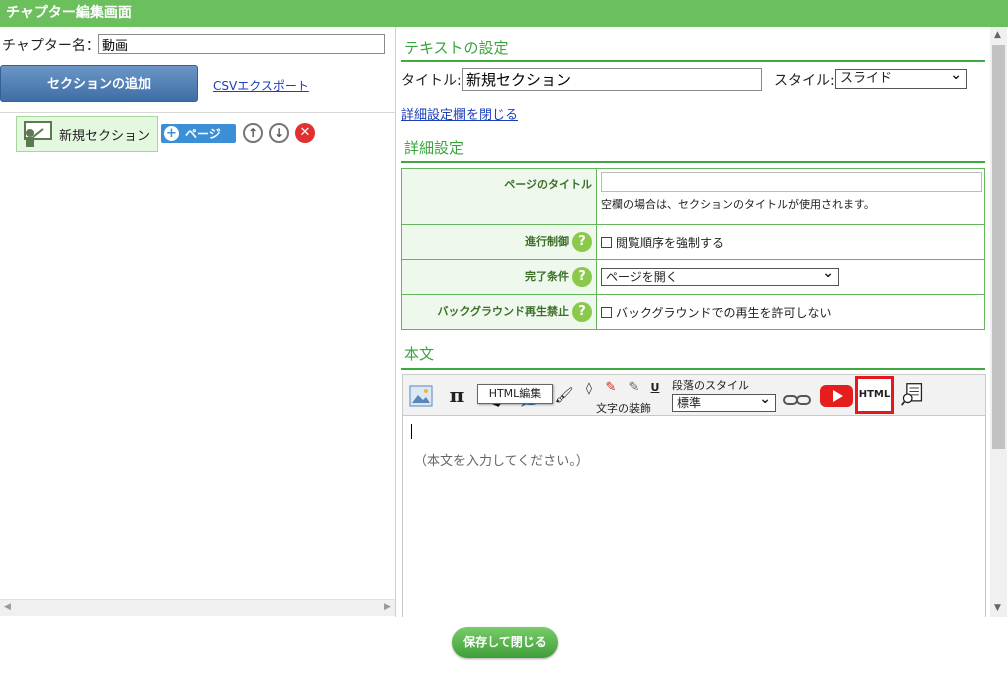 The height and width of the screenshot is (680, 1008). I want to click on scroll-left-icon: ◀, so click(7, 607).